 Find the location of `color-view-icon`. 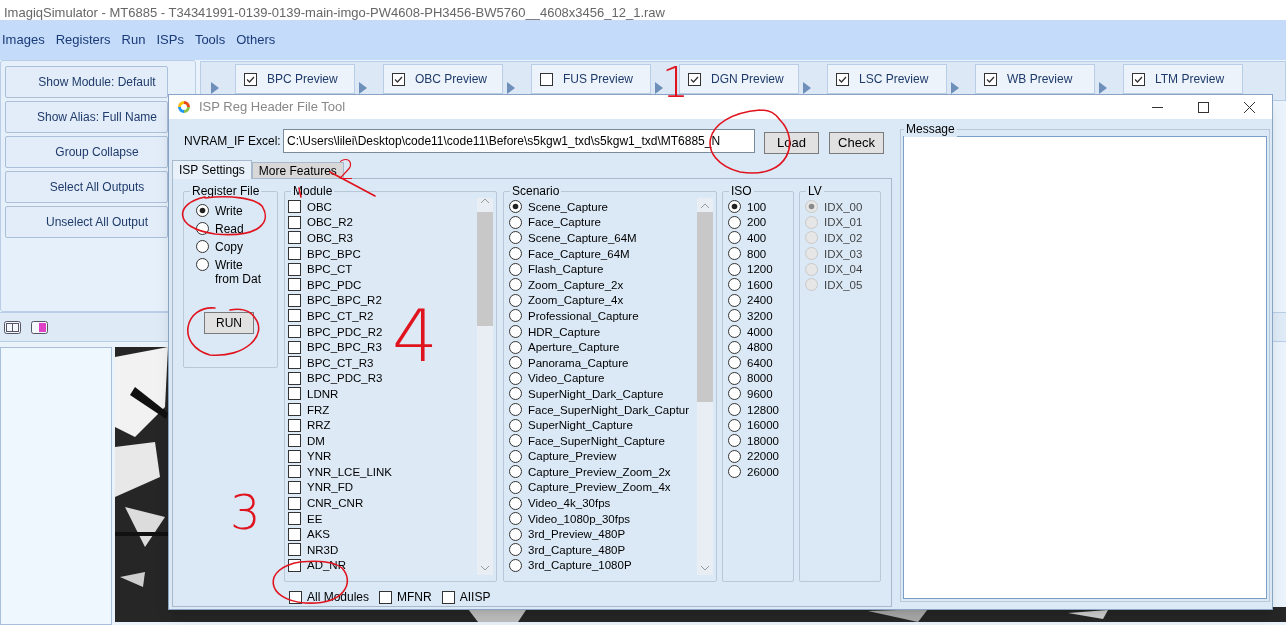

color-view-icon is located at coordinates (39, 327).